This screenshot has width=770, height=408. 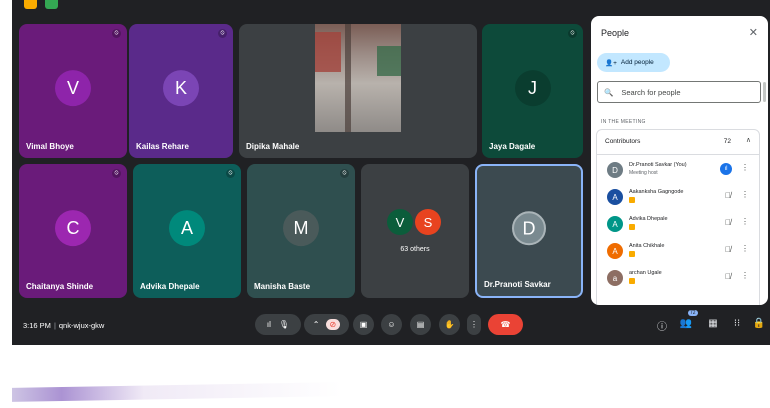 I want to click on chat-icon: ▦, so click(x=713, y=323).